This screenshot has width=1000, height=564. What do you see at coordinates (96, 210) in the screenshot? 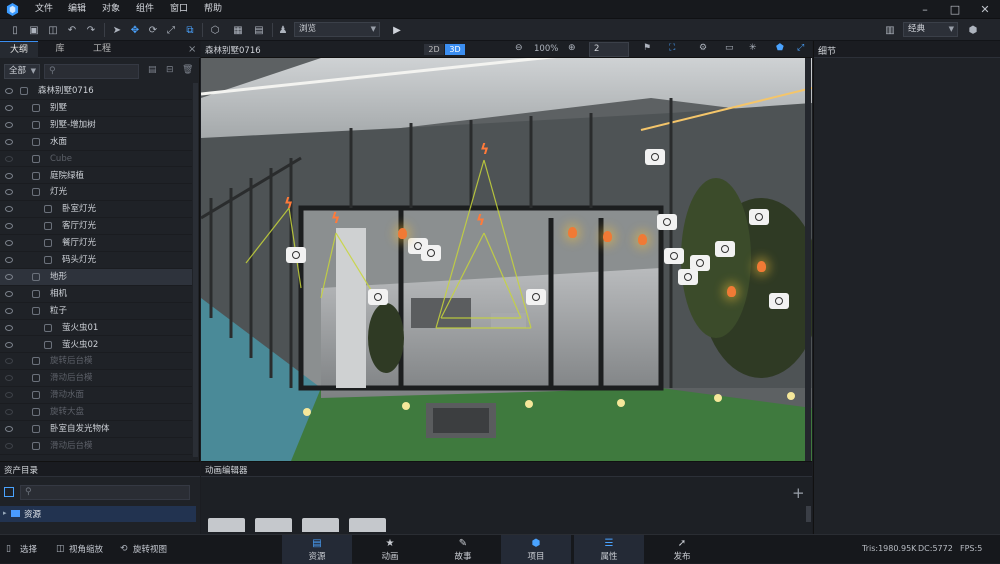
I see `tree-item: 卧室灯光` at bounding box center [96, 210].